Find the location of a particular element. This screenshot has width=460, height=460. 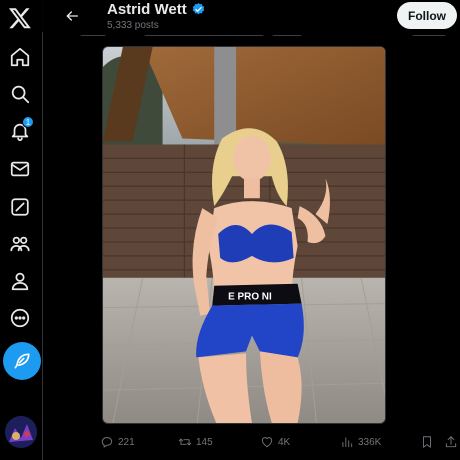

share-button is located at coordinates (451, 442).